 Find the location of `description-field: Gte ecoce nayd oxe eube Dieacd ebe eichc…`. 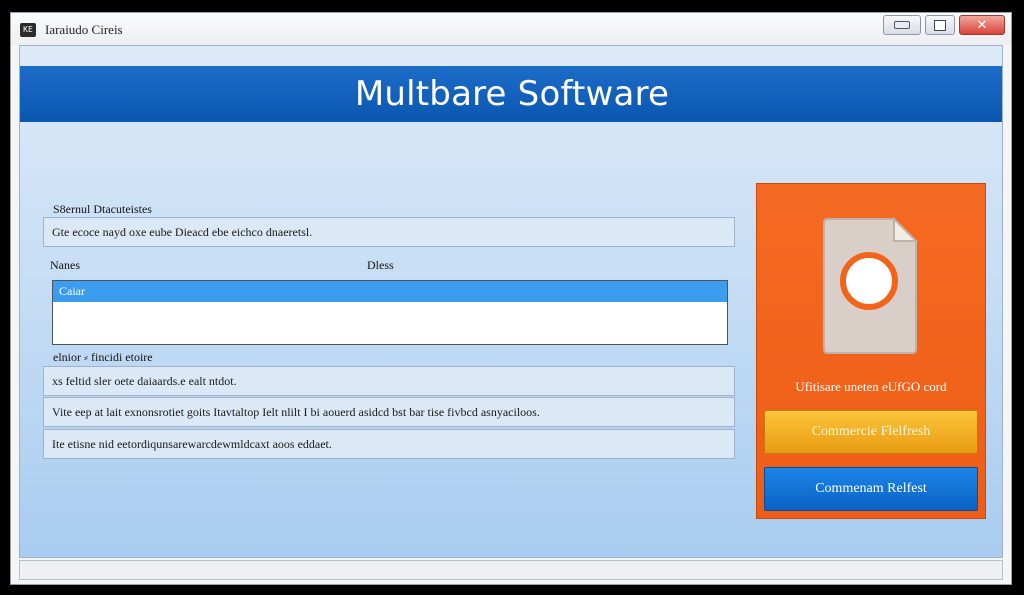

description-field: Gte ecoce nayd oxe eube Dieacd ebe eichc… is located at coordinates (389, 232).